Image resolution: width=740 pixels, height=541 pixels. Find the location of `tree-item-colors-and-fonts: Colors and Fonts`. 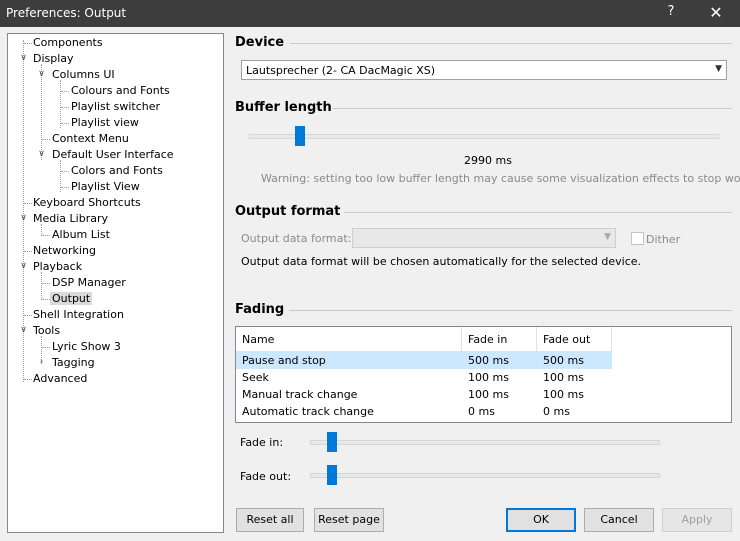

tree-item-colors-and-fonts: Colors and Fonts is located at coordinates (117, 171).